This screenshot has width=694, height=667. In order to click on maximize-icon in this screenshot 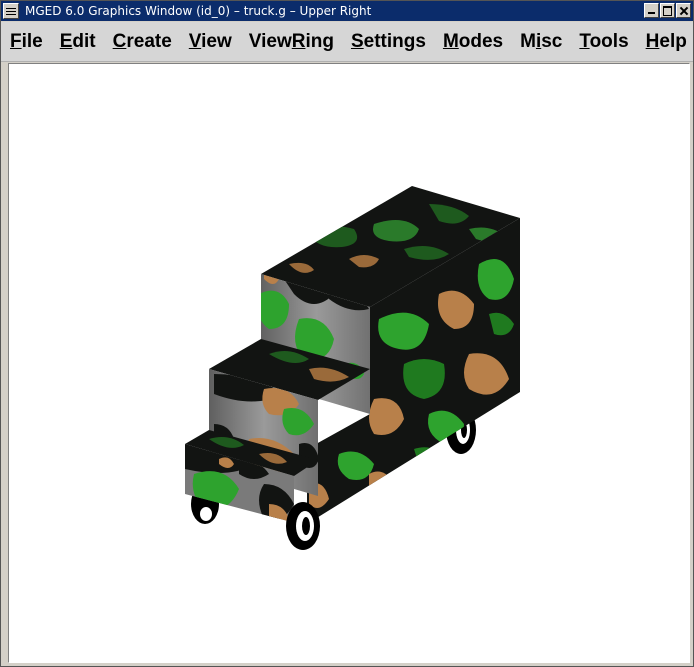, I will do `click(667, 10)`.